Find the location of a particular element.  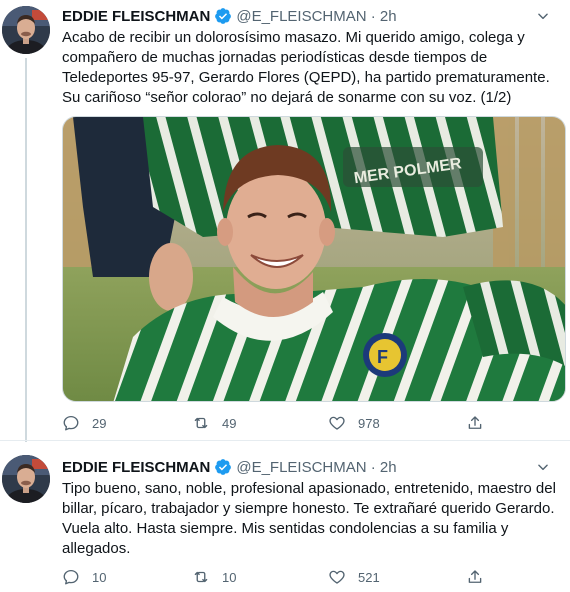

retweet-count: 10 is located at coordinates (229, 577).